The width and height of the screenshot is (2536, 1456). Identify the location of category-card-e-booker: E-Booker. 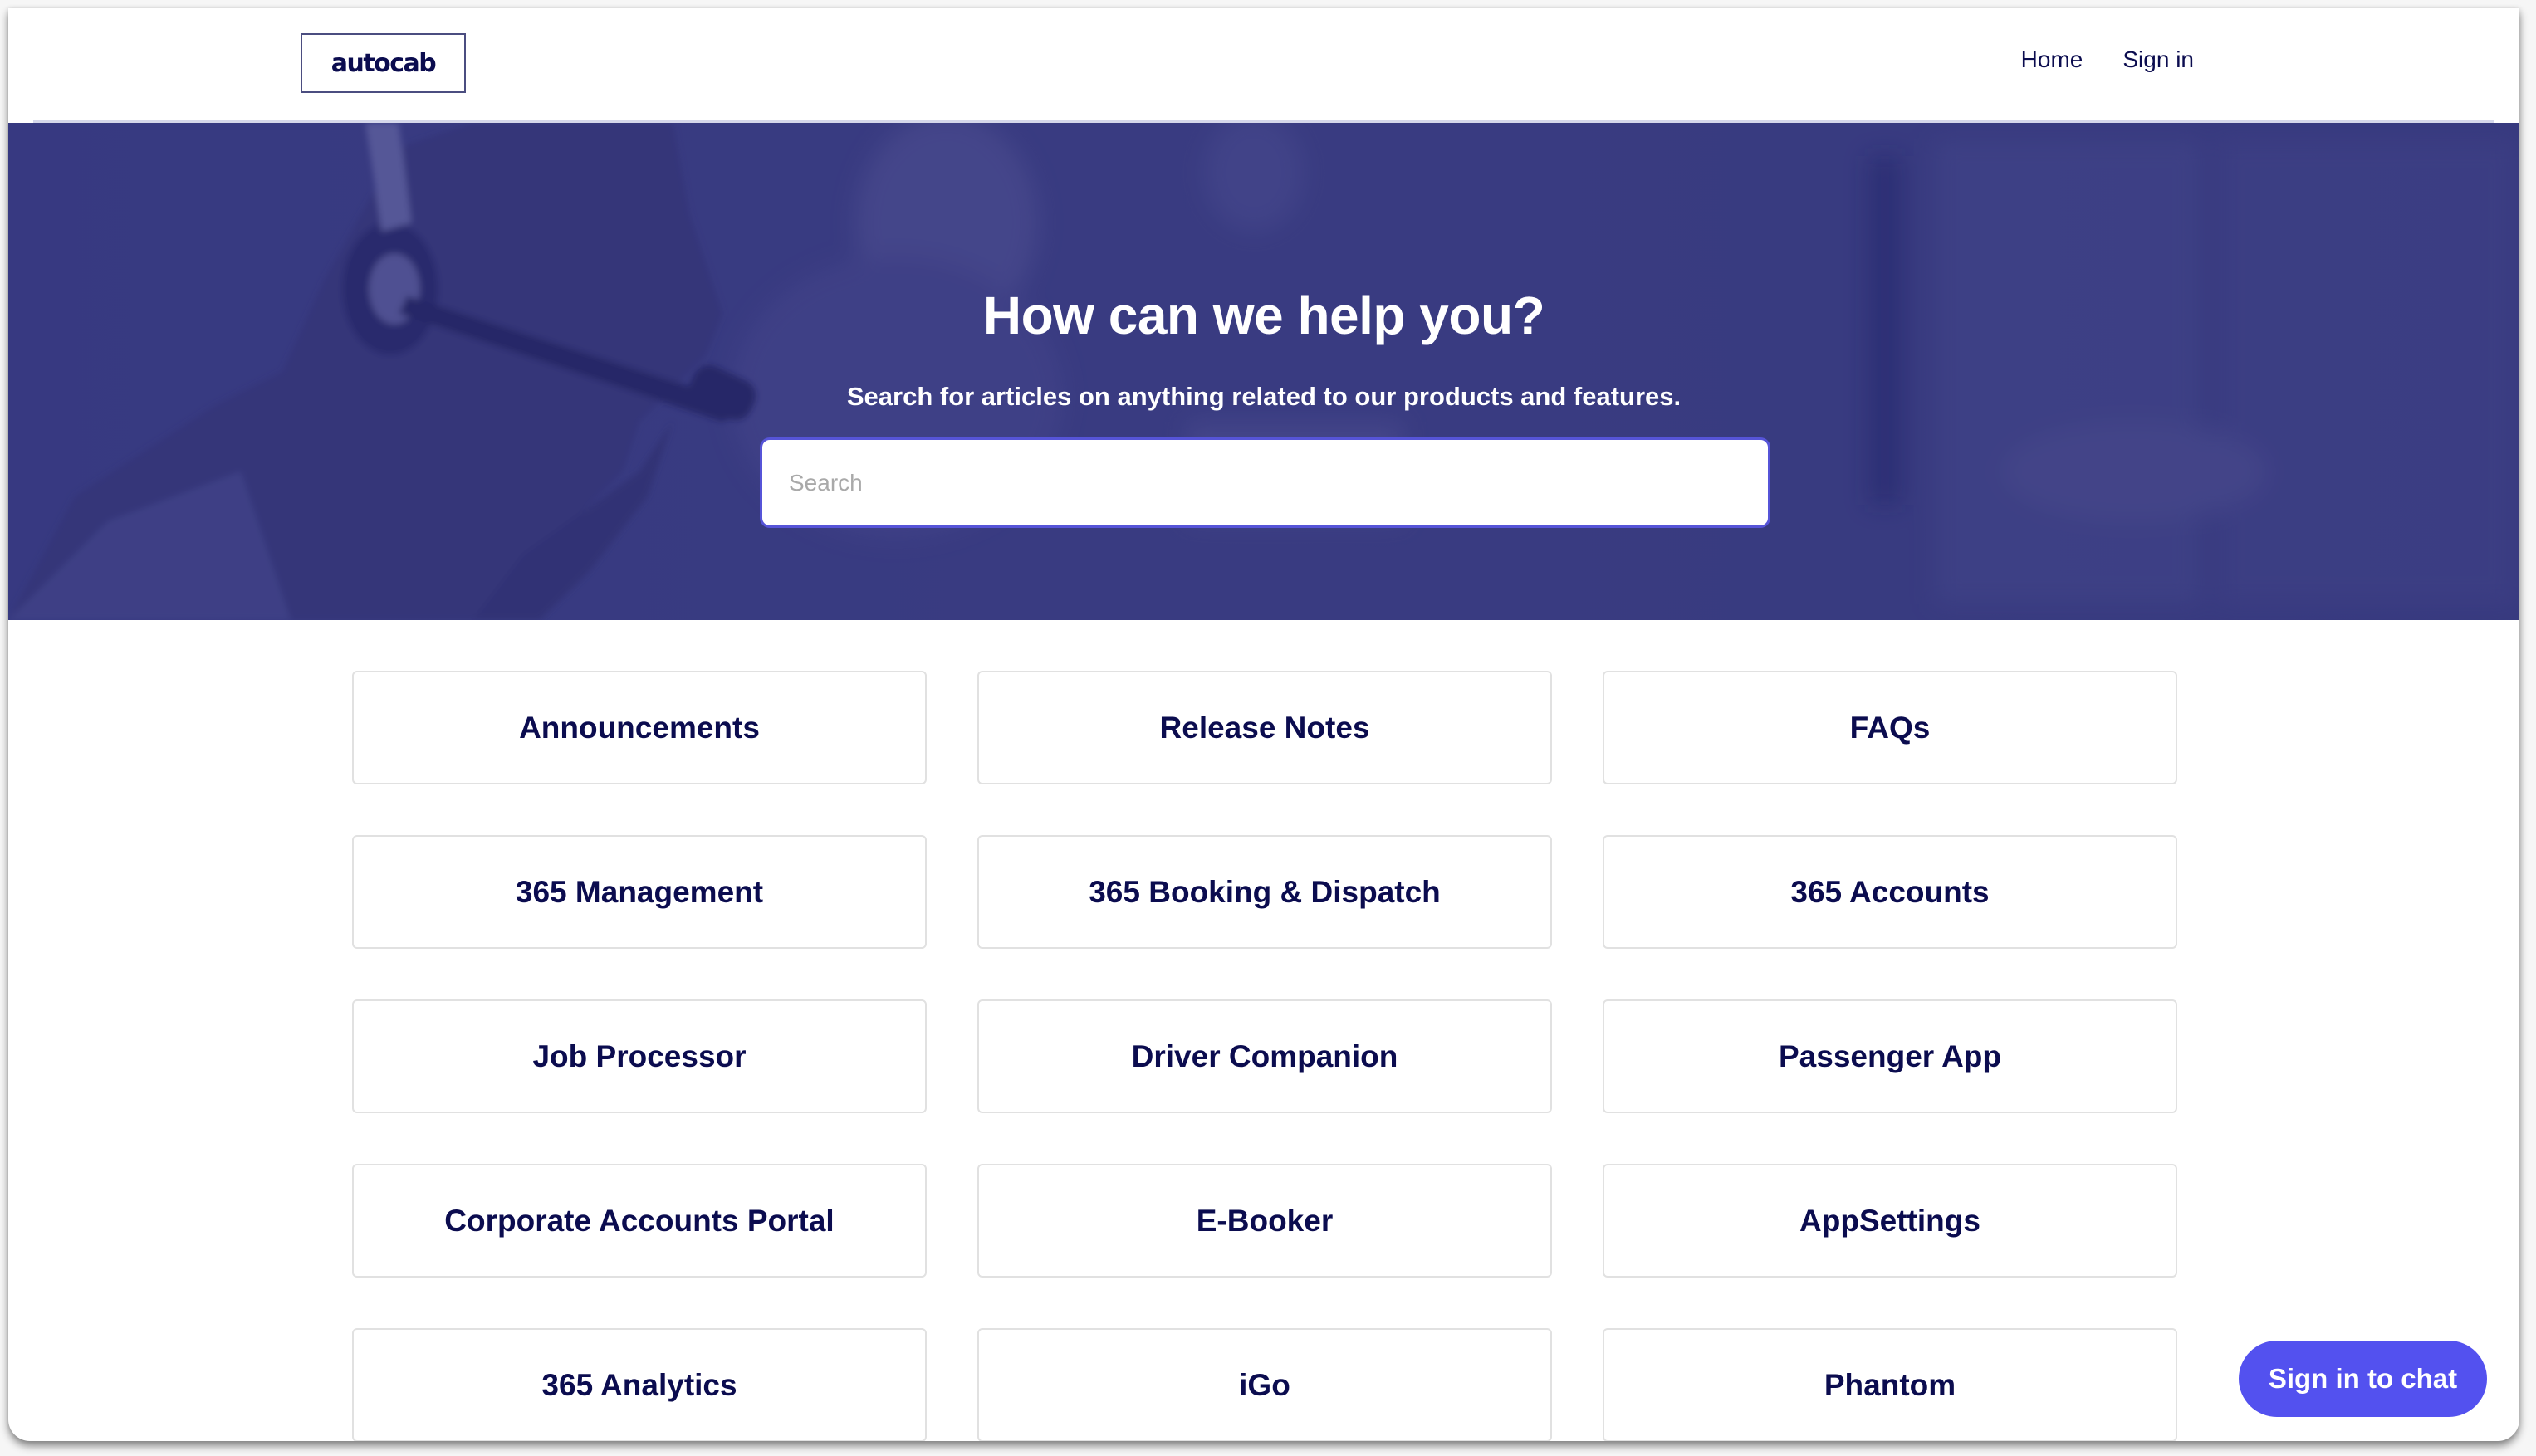
(1264, 1221).